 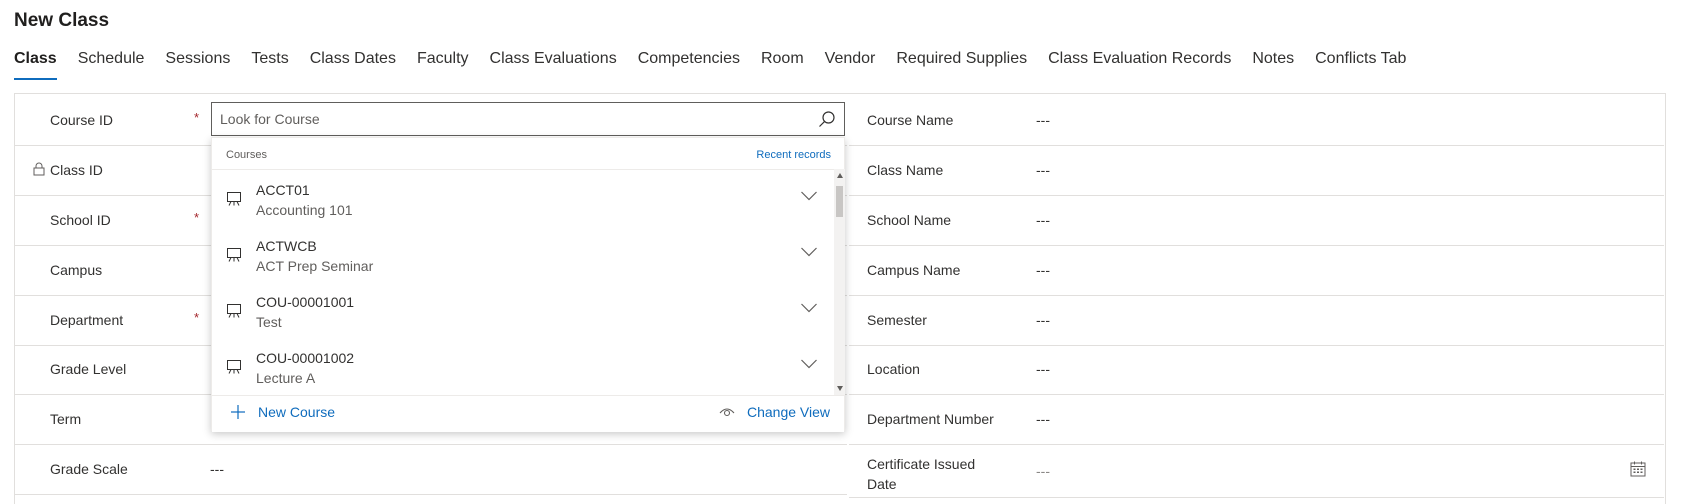 What do you see at coordinates (82, 120) in the screenshot?
I see `course-id-label: Course ID` at bounding box center [82, 120].